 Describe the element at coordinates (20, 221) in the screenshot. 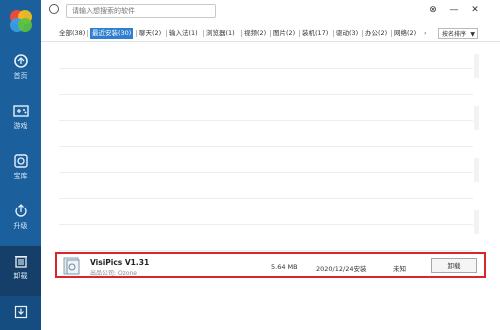

I see `sidebar-item-upgrade: 升级` at that location.